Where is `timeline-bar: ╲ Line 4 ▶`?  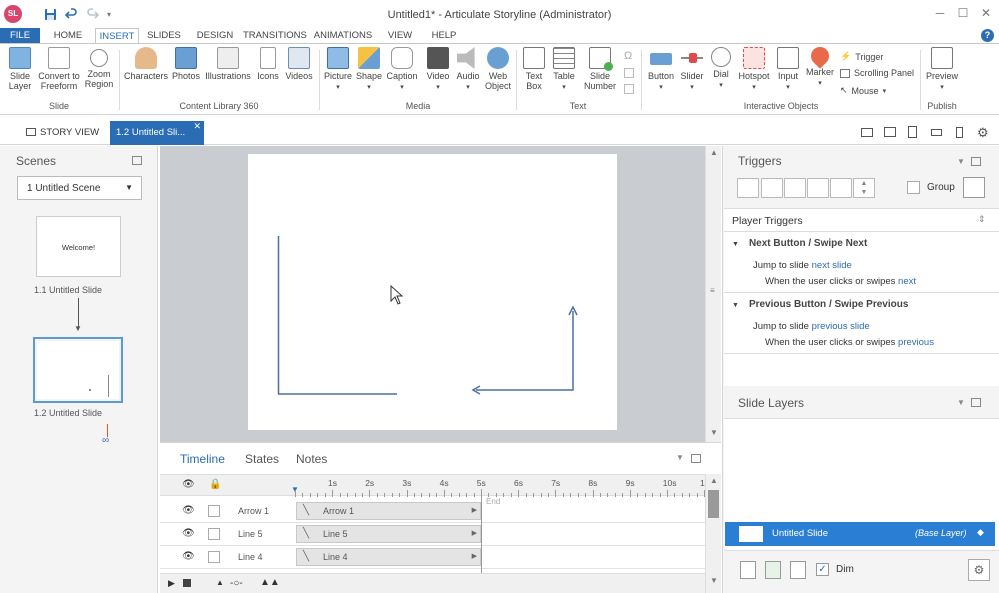 timeline-bar: ╲ Line 4 ▶ is located at coordinates (388, 557).